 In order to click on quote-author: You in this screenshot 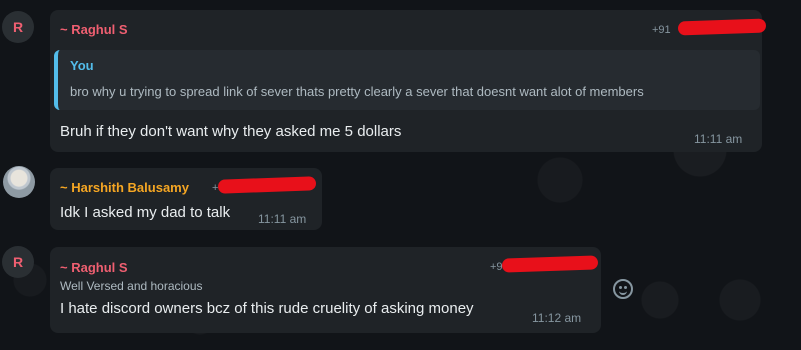, I will do `click(82, 65)`.